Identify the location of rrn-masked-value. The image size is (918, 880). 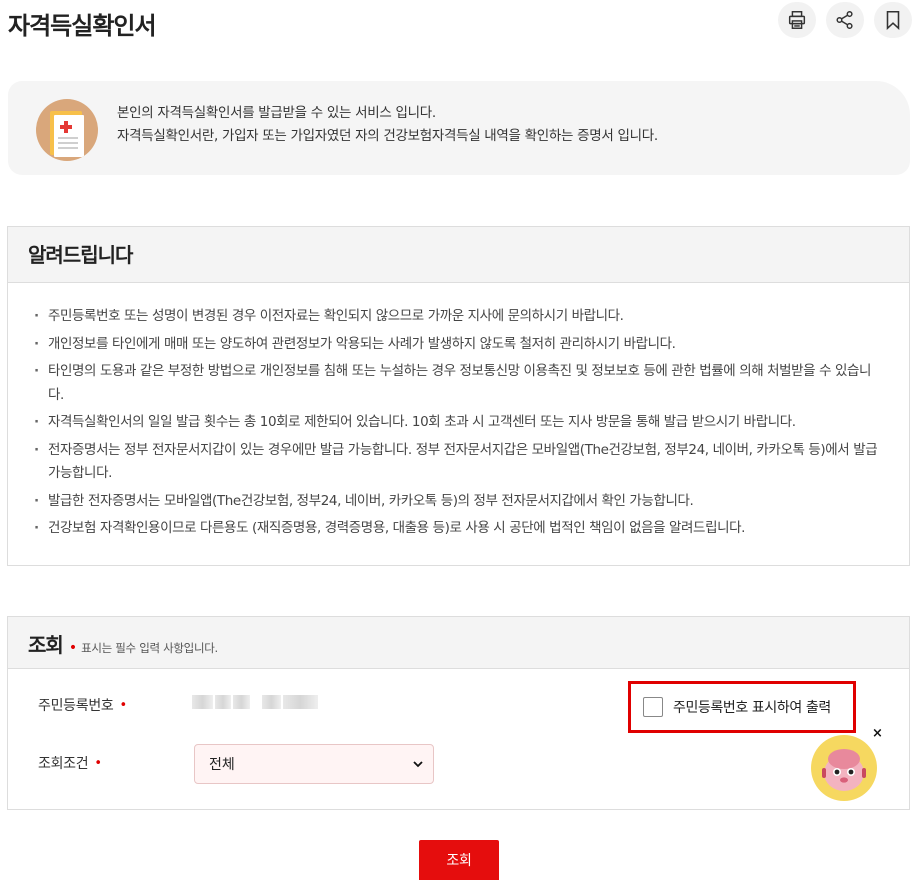
(255, 702).